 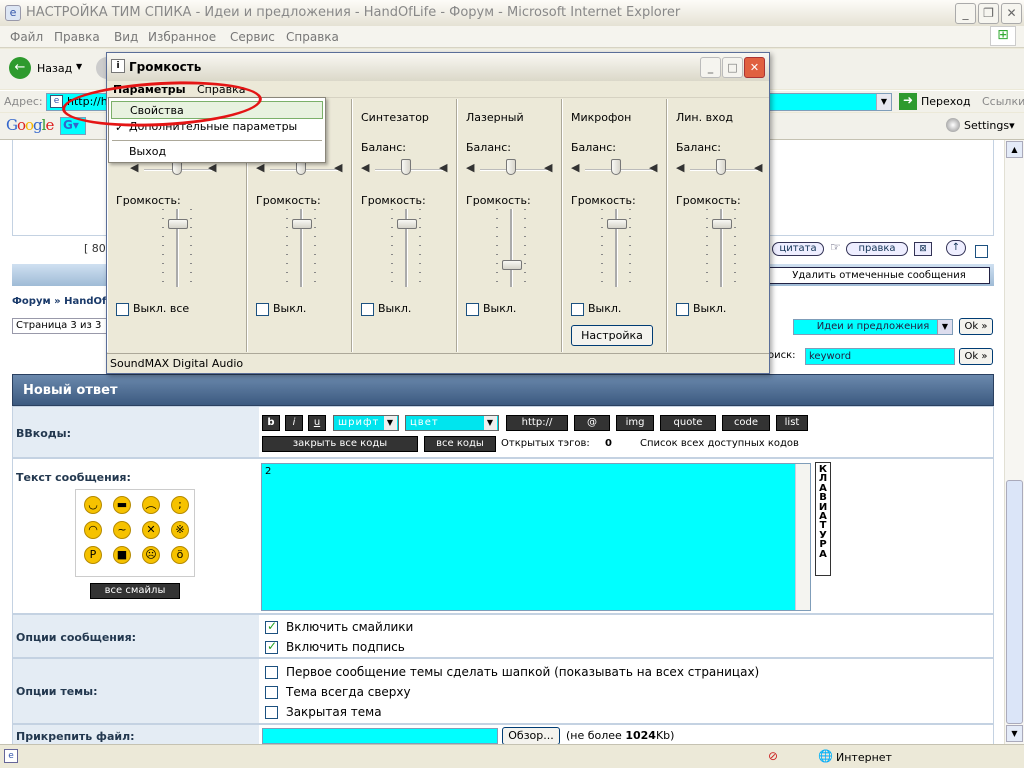 What do you see at coordinates (792, 423) in the screenshot?
I see `list-button: list` at bounding box center [792, 423].